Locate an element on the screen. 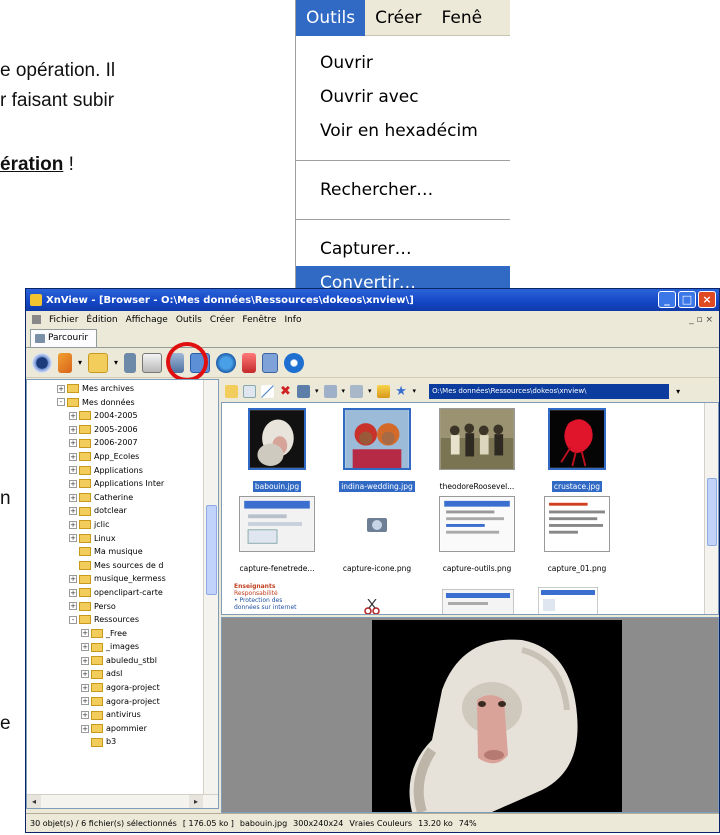 The height and width of the screenshot is (835, 720). thumbnail-scrollbar is located at coordinates (711, 508).